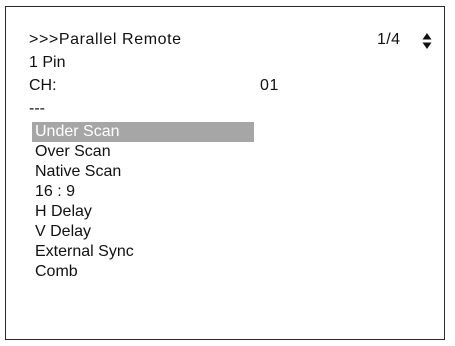 This screenshot has width=455, height=346. What do you see at coordinates (427, 41) in the screenshot?
I see `up-down-arrows-icon` at bounding box center [427, 41].